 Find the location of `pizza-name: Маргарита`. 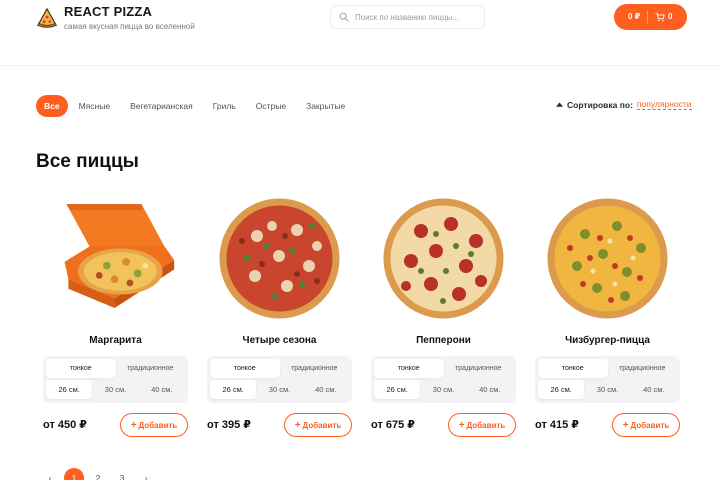

pizza-name: Маргарита is located at coordinates (115, 340).